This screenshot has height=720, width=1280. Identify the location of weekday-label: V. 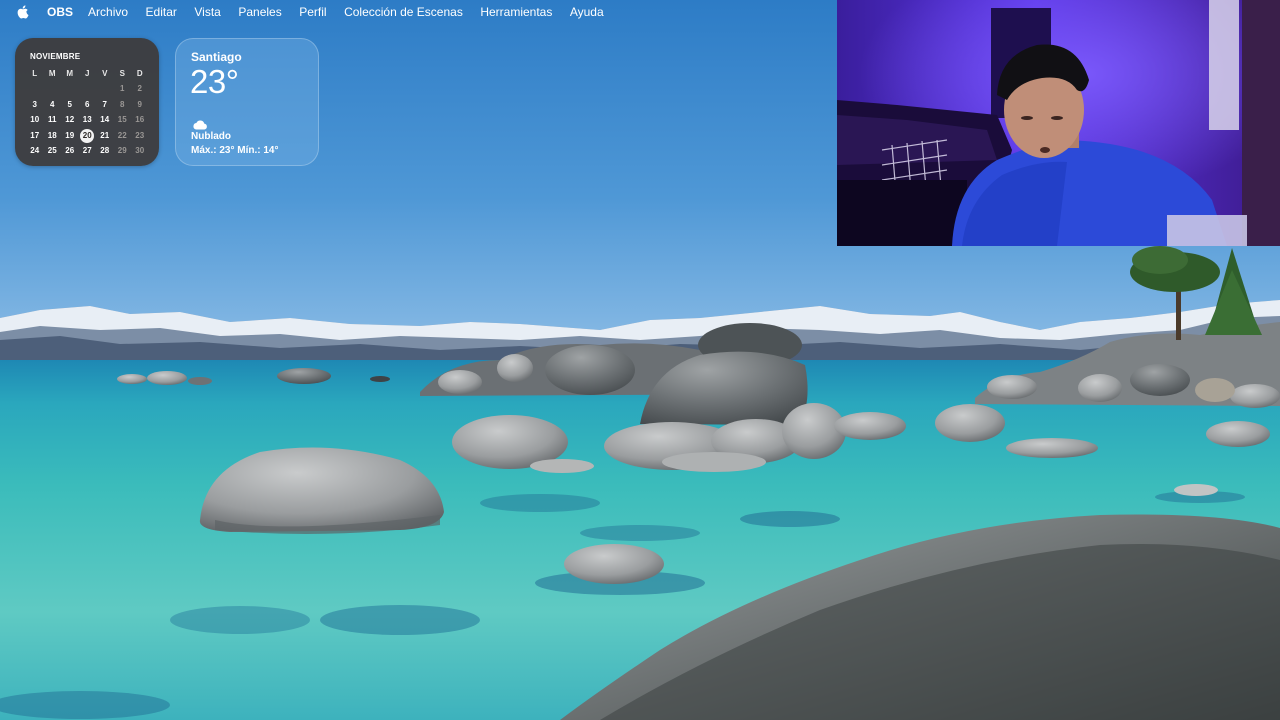
(105, 73).